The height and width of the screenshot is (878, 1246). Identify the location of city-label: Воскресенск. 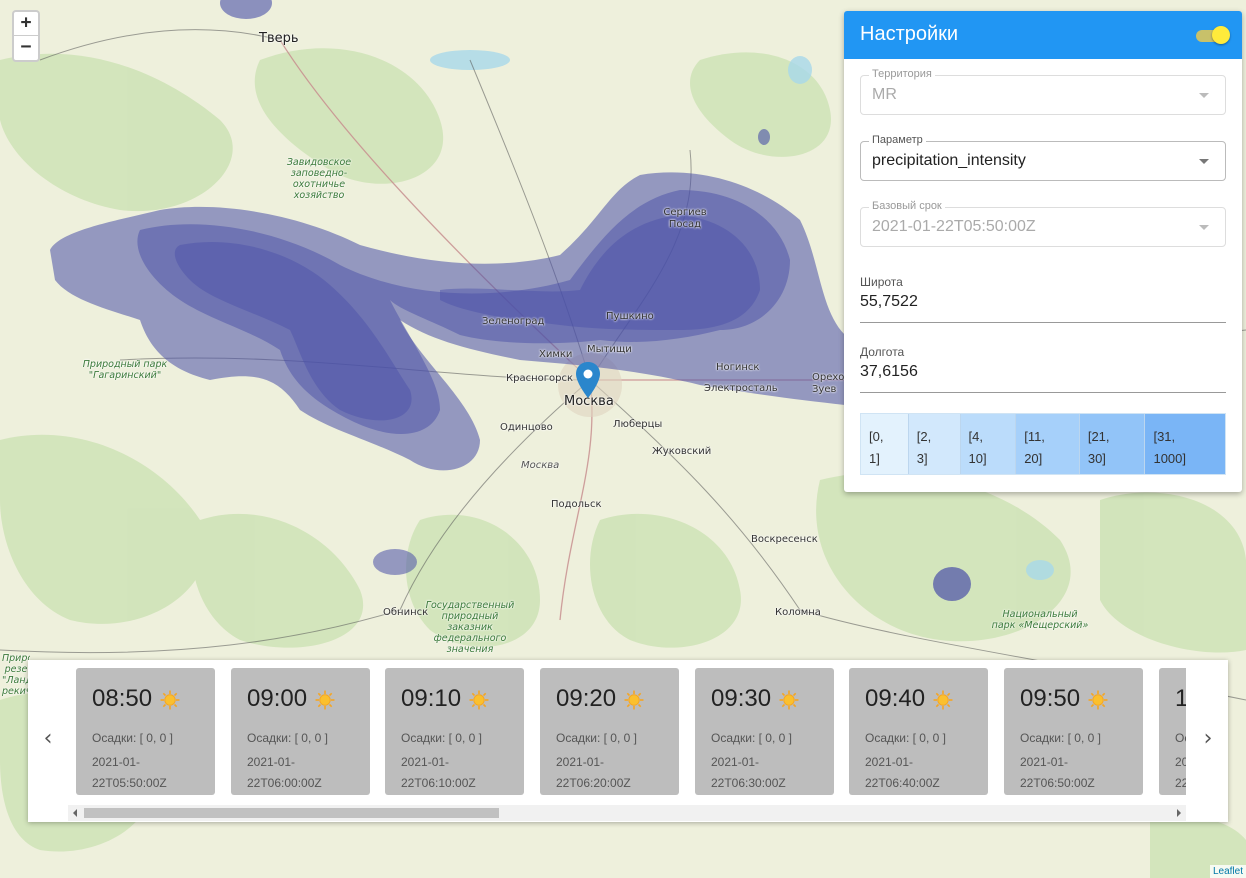
(784, 539).